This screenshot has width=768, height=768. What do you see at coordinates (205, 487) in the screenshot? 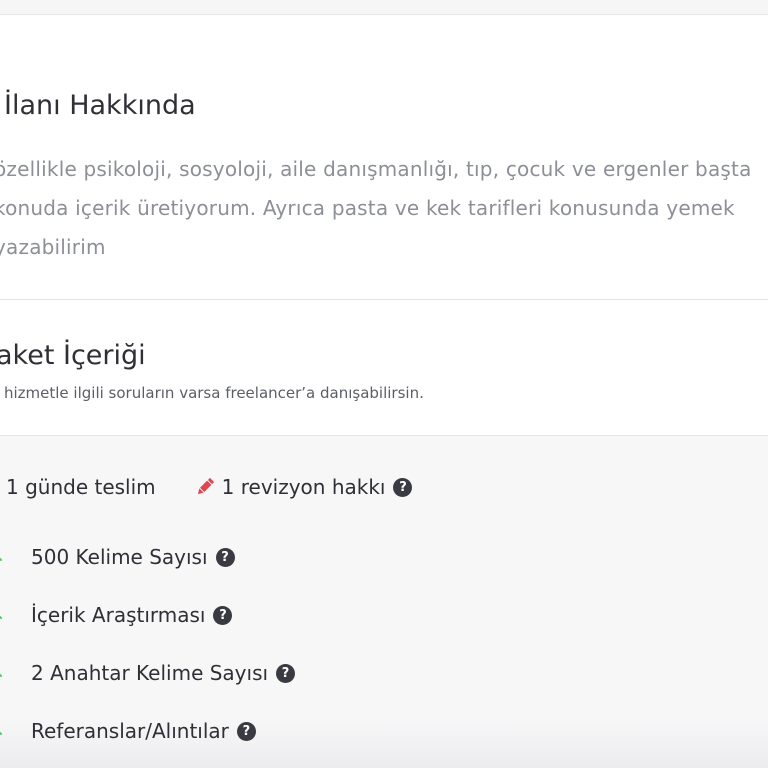
I see `pencil-icon` at bounding box center [205, 487].